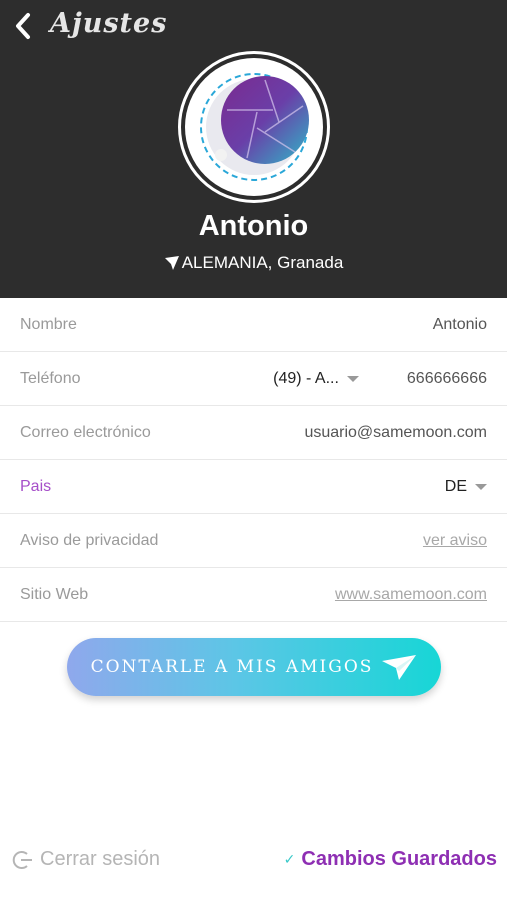  What do you see at coordinates (172, 263) in the screenshot?
I see `location-arrow-icon` at bounding box center [172, 263].